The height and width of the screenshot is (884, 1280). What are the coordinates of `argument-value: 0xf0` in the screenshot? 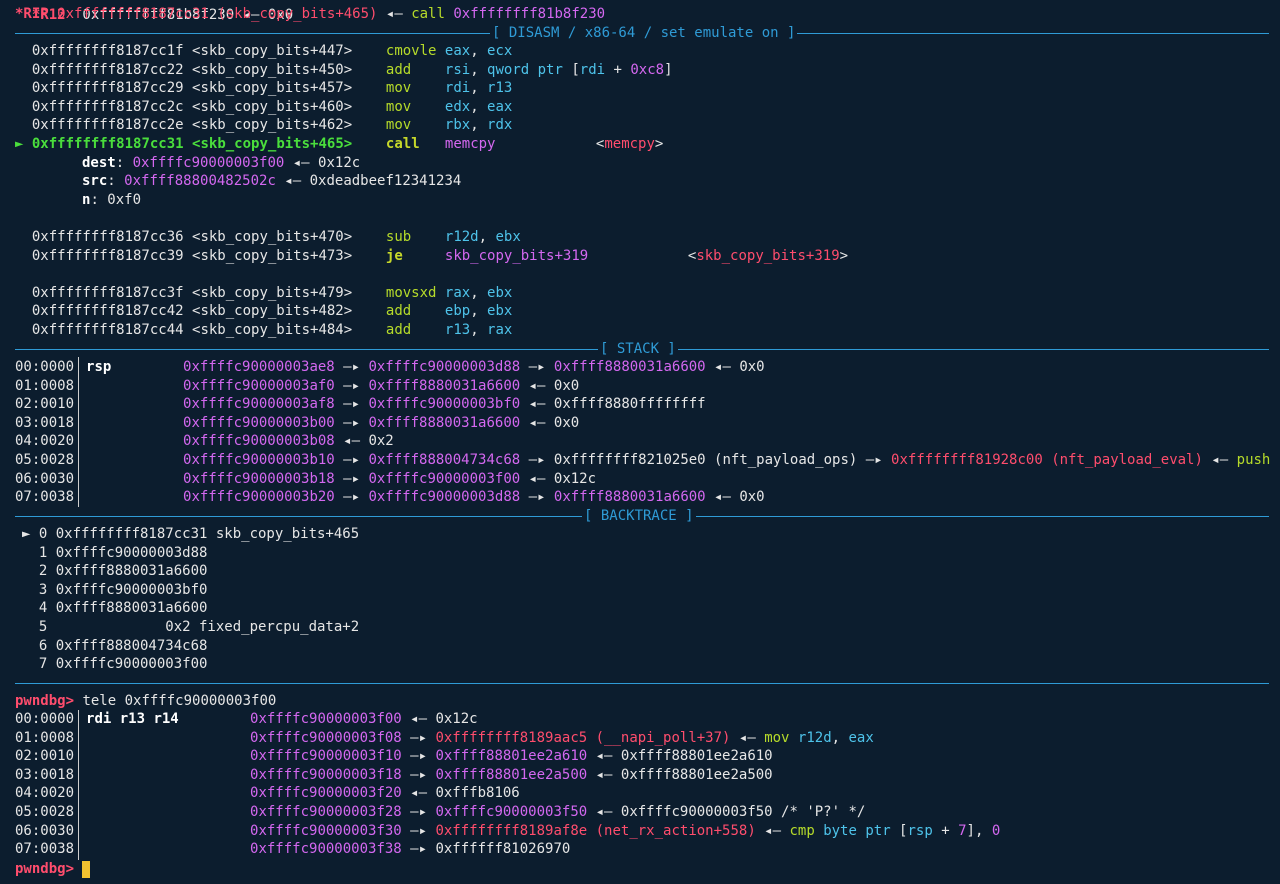 It's located at (124, 199).